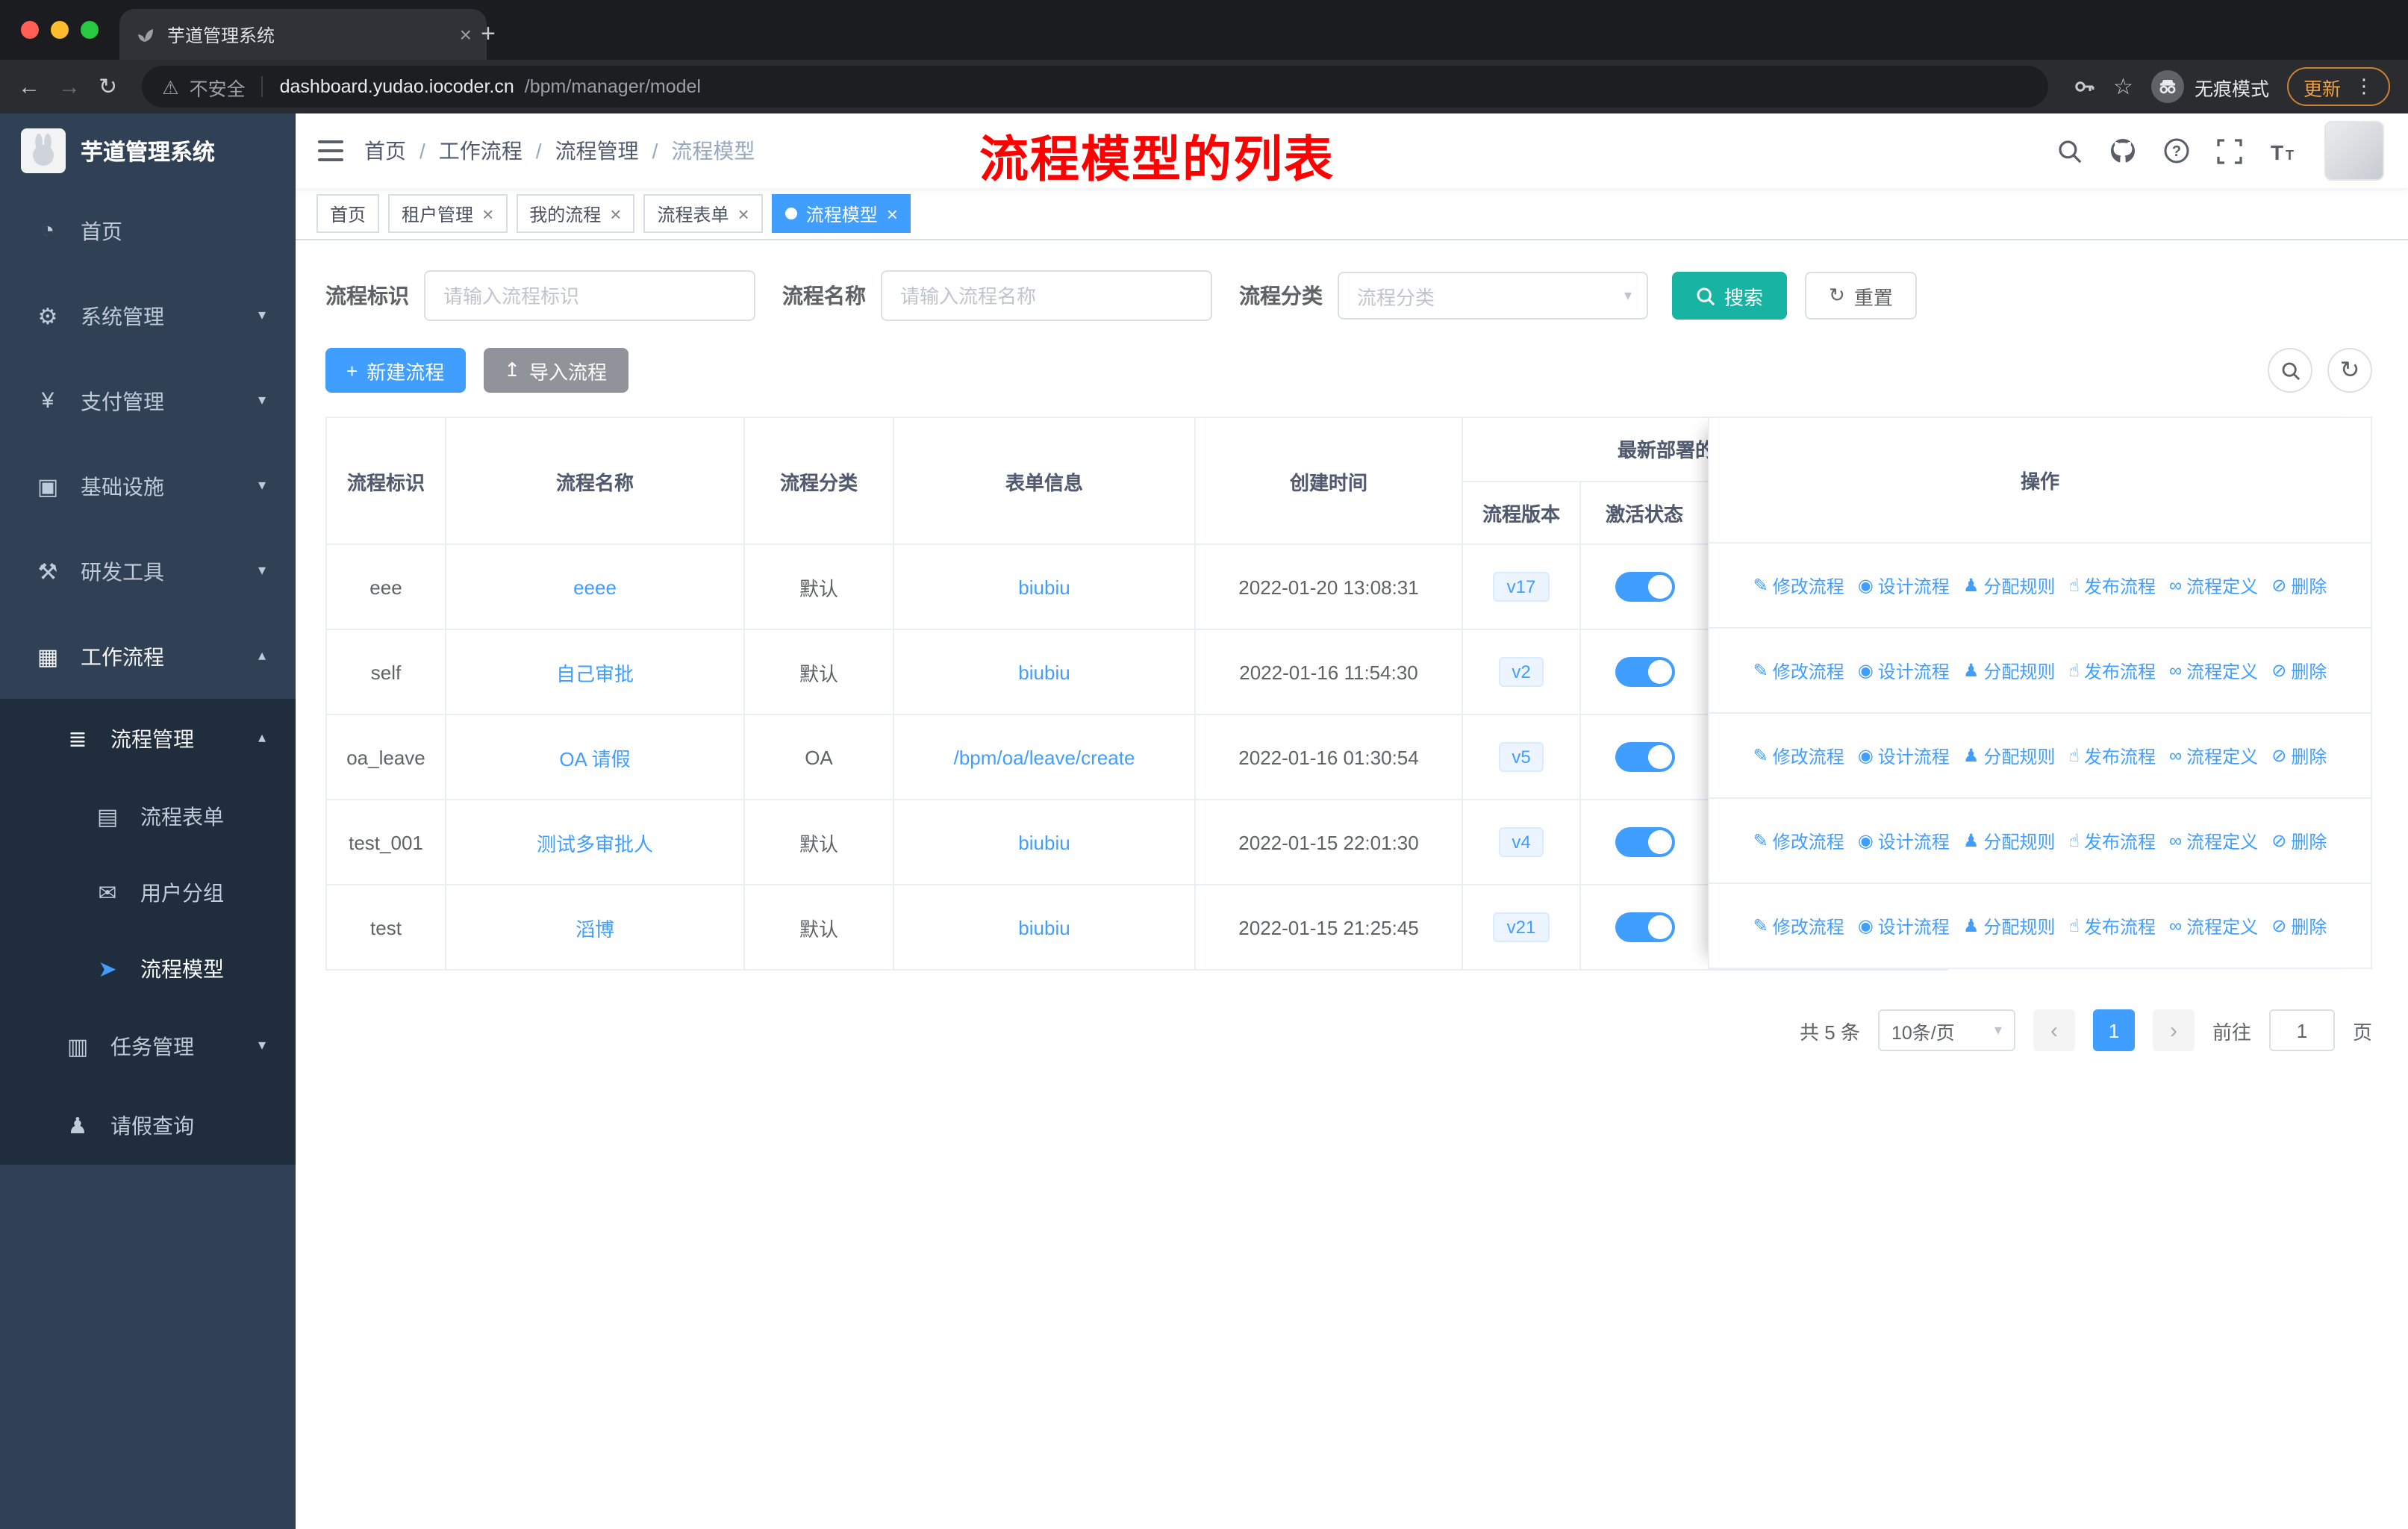 Image resolution: width=2408 pixels, height=1529 pixels. I want to click on process-name-link: 滔博, so click(595, 929).